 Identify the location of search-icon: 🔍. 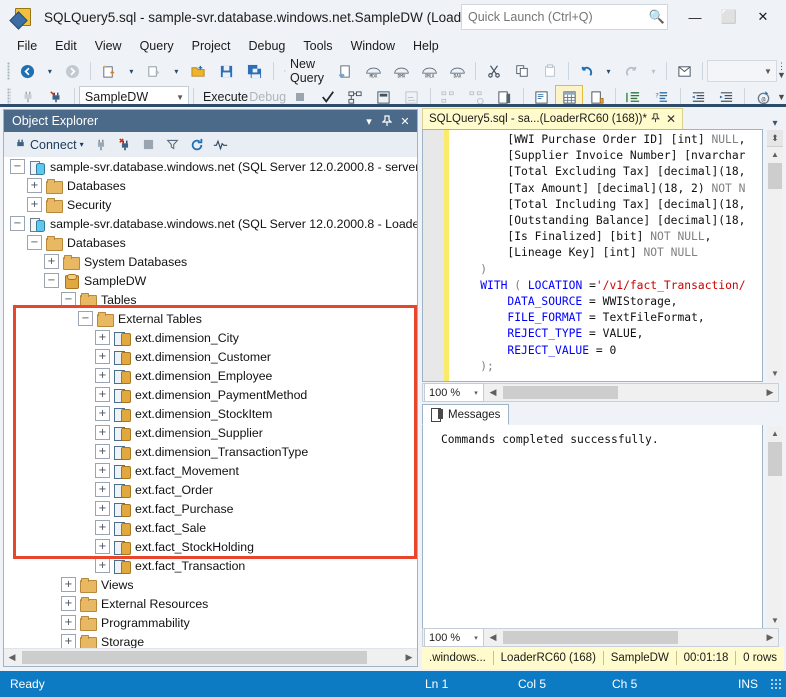
(657, 17).